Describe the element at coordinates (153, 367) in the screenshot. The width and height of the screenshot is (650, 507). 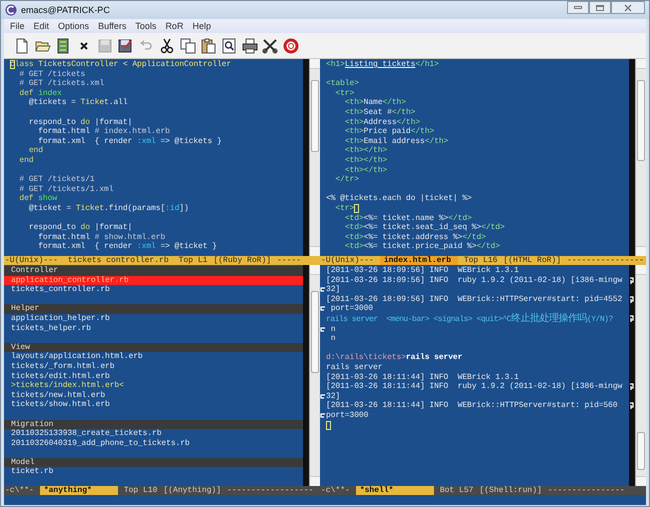
I see `buffer-candidate: tickets/_form.html.erb` at that location.